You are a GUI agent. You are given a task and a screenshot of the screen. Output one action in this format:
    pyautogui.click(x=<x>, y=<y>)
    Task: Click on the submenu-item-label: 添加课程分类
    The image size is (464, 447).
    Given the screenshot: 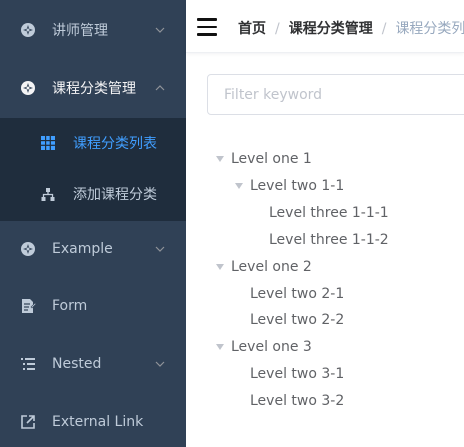 What is the action you would take?
    pyautogui.click(x=115, y=195)
    